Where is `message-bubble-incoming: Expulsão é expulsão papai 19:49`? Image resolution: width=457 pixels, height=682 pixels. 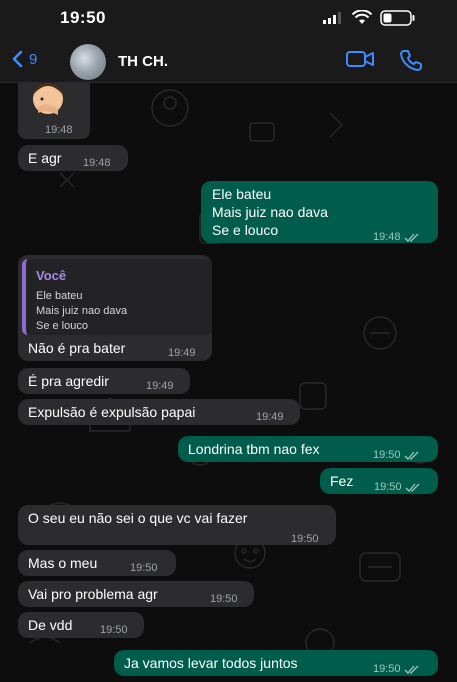
message-bubble-incoming: Expulsão é expulsão papai 19:49 is located at coordinates (159, 412).